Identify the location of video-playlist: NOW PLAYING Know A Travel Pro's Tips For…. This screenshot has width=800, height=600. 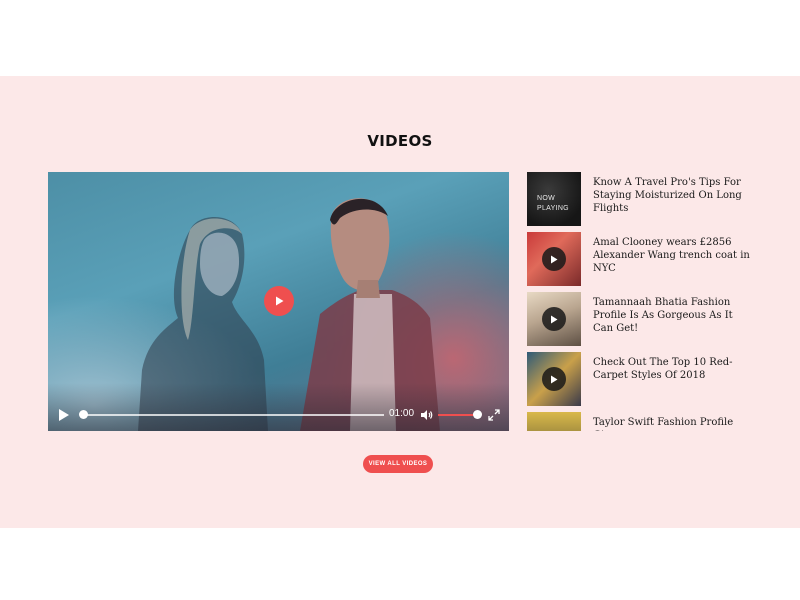
(642, 301).